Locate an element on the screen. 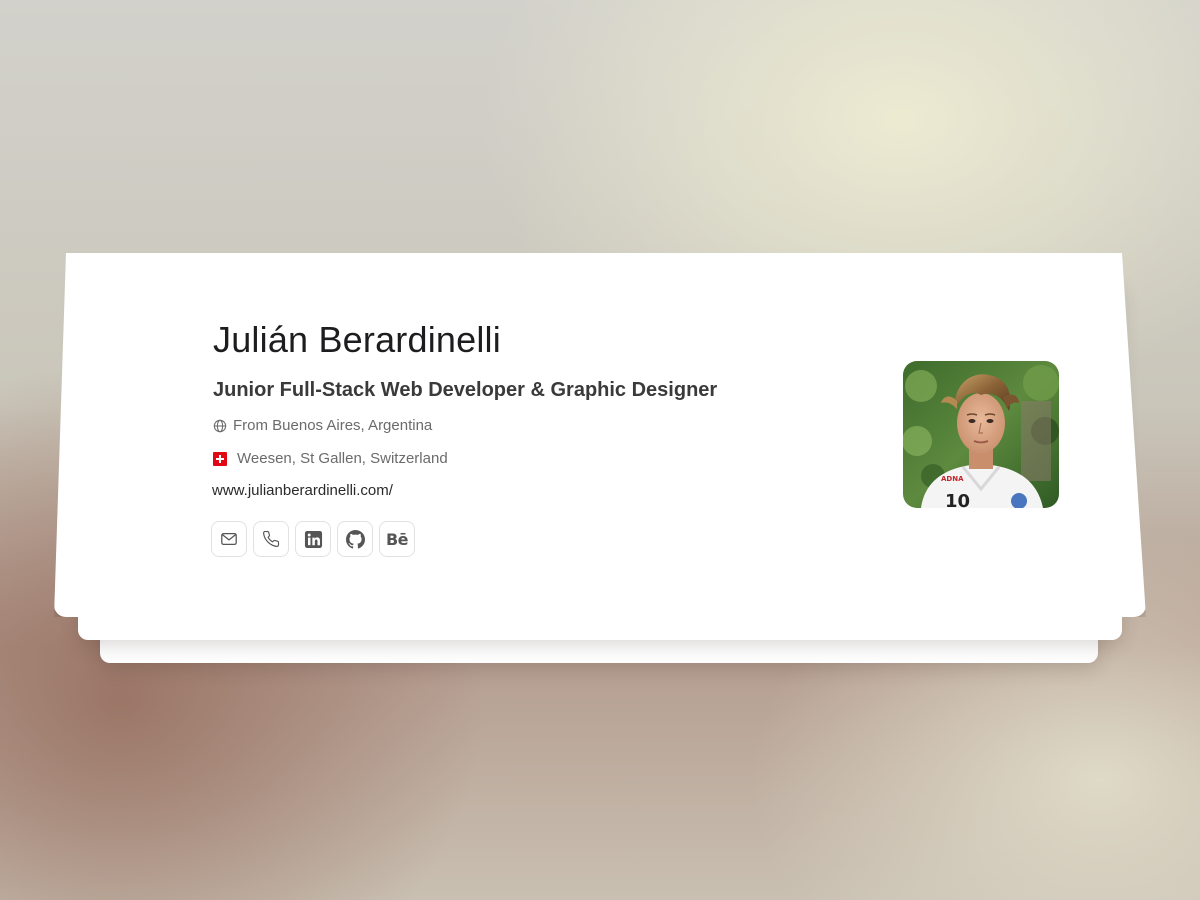  email-button is located at coordinates (229, 539).